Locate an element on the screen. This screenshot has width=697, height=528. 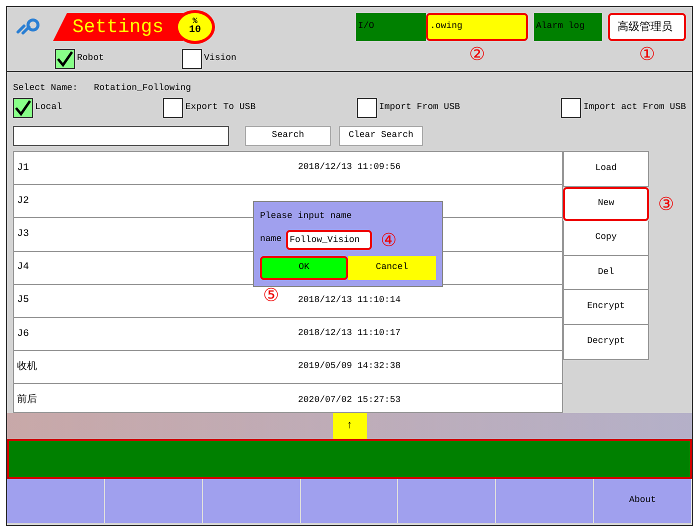
action-button: Load is located at coordinates (606, 169).